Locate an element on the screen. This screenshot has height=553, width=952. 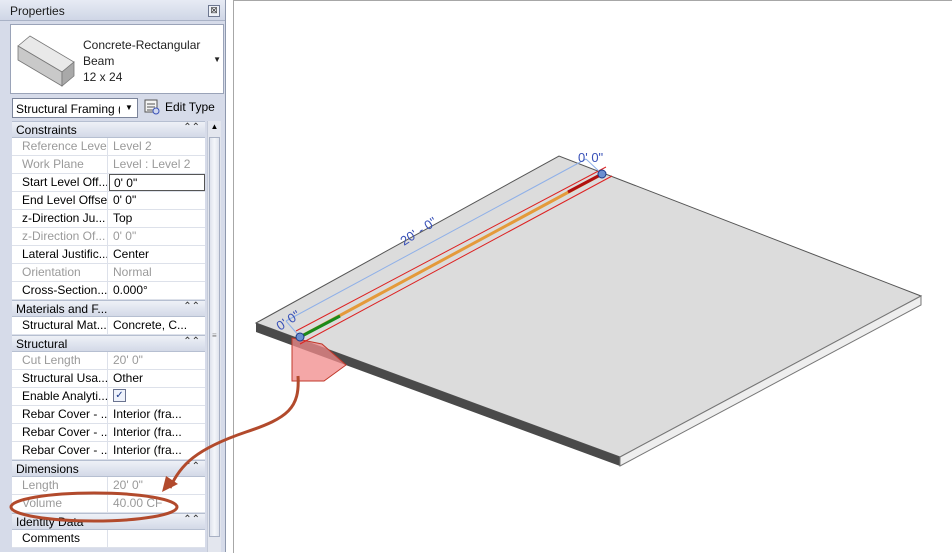
scroll-thumb: ≡ is located at coordinates (214, 337).